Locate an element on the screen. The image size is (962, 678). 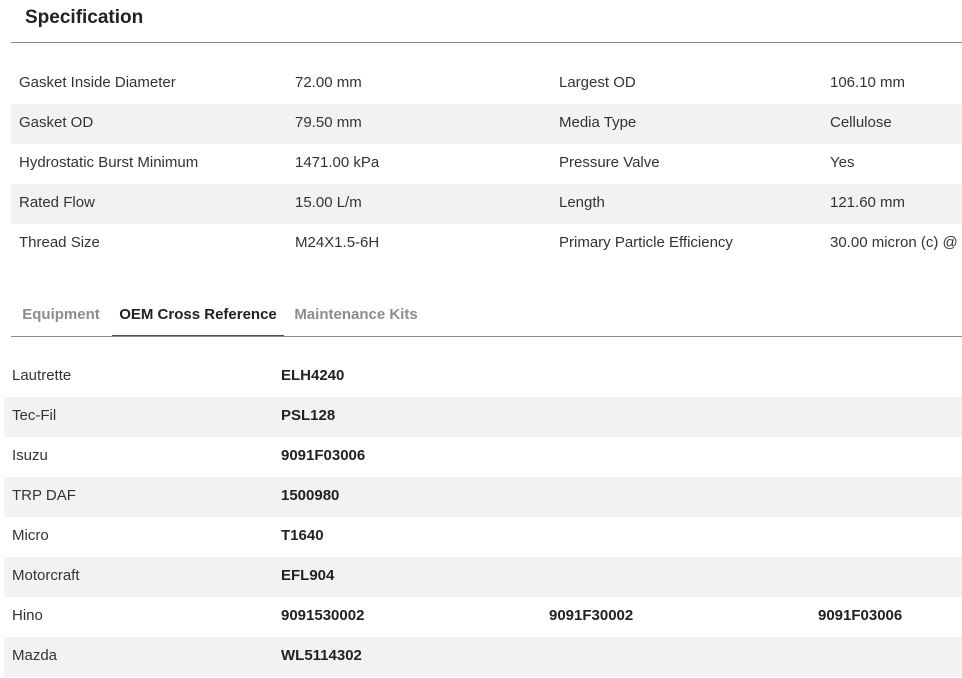
spec-row: Rated Flow 15.00 L/m Length 121.60 mm is located at coordinates (486, 204).